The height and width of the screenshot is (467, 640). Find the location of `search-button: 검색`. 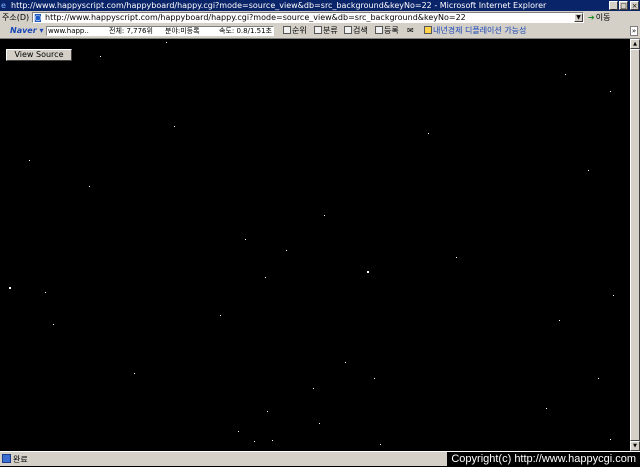

search-button: 검색 is located at coordinates (356, 31).